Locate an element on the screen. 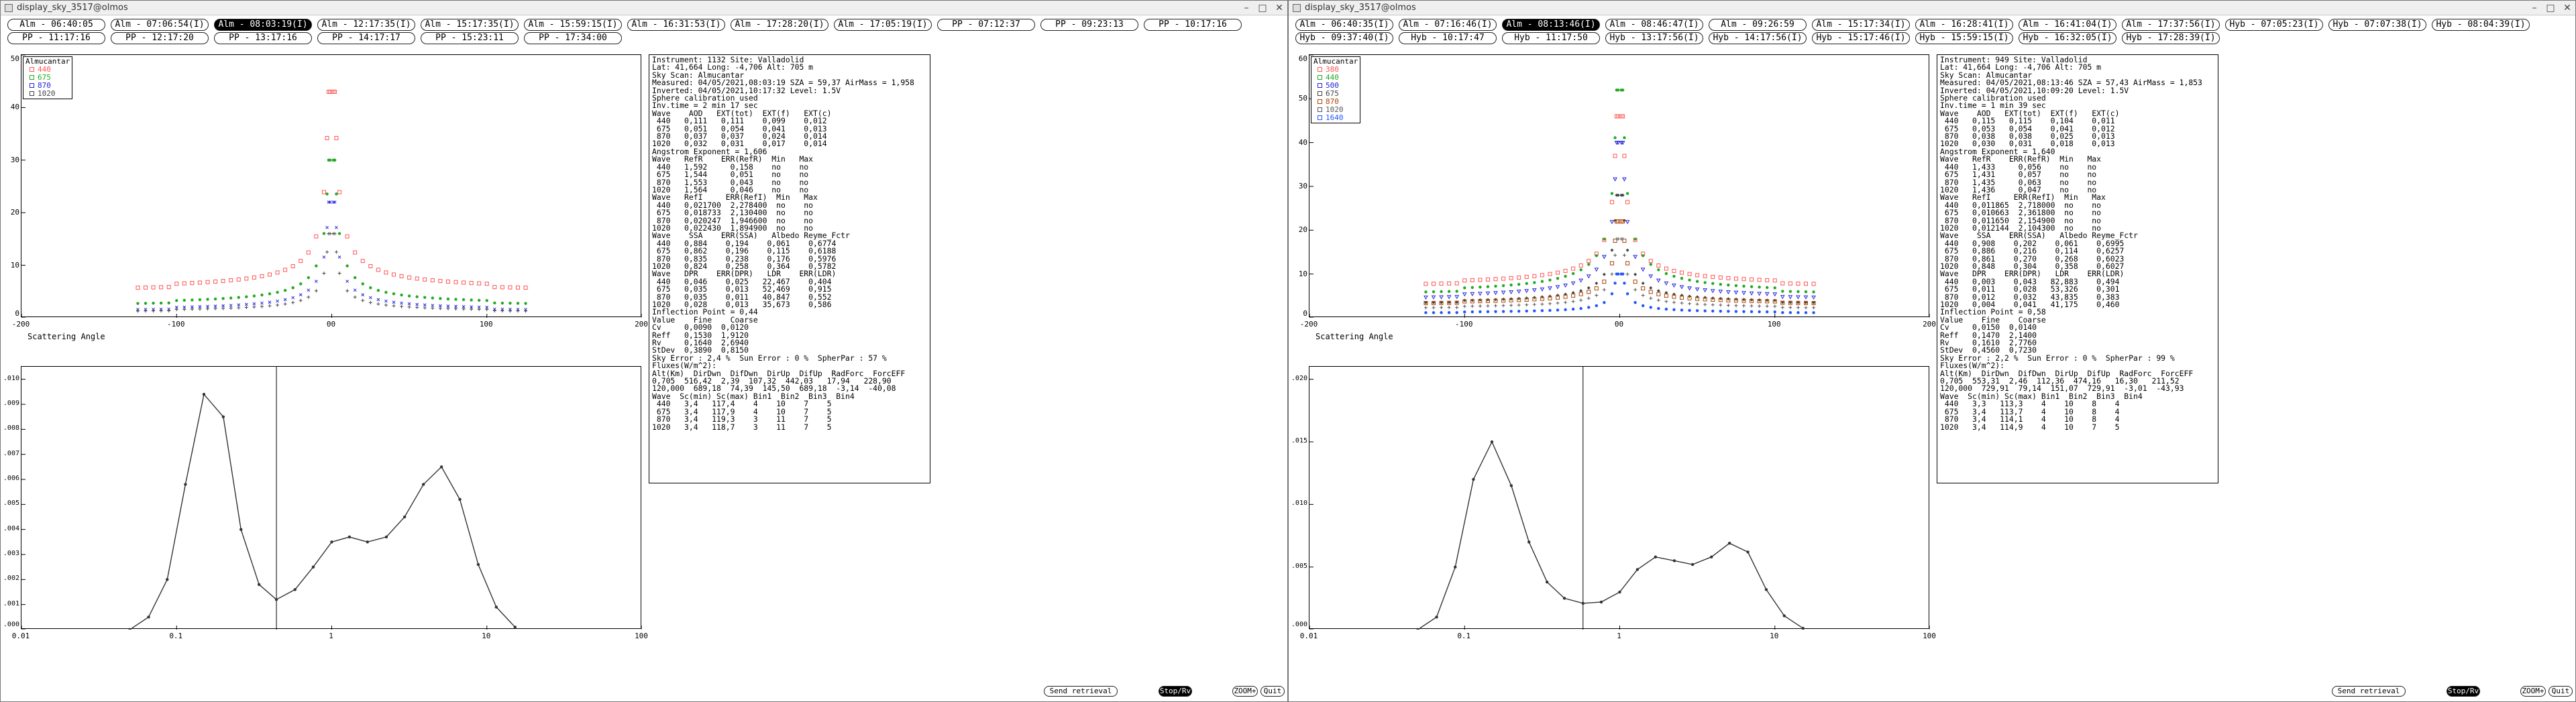 This screenshot has width=2576, height=702. sky-y-tick-label: 10 is located at coordinates (14, 265).